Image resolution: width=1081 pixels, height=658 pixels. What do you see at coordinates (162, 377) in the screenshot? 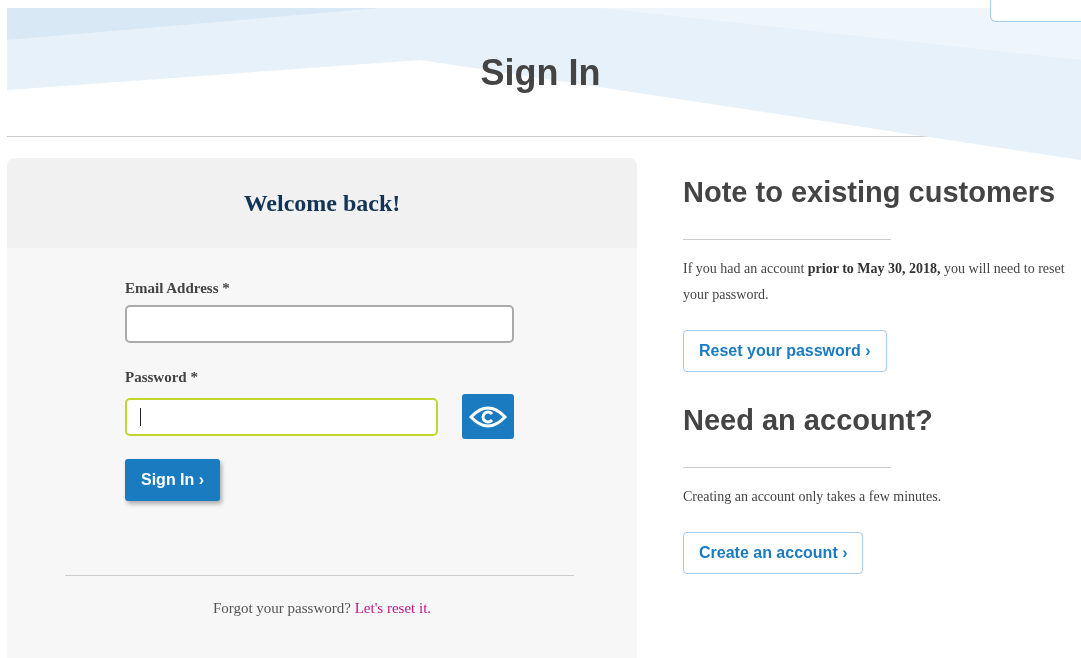
I see `field-label: Password *` at bounding box center [162, 377].